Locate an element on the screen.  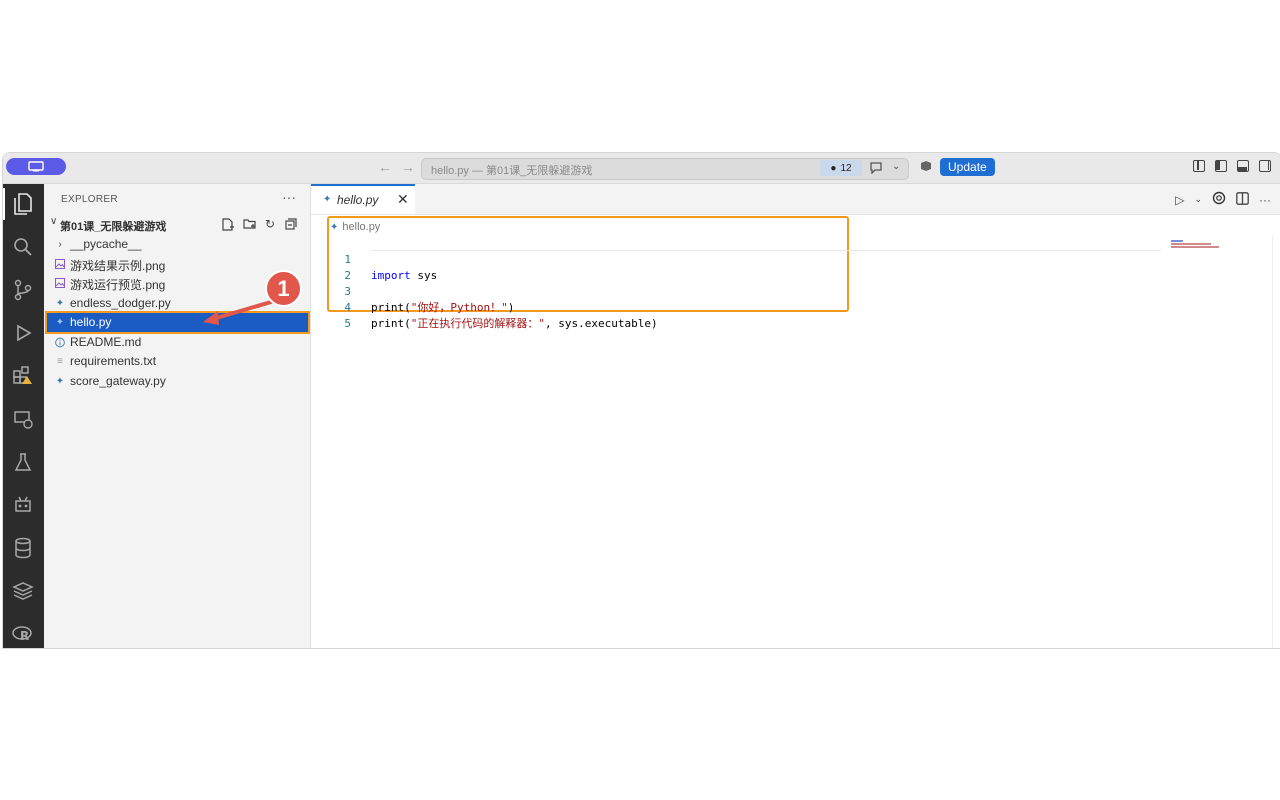
annotation-arrow is located at coordinates (241, 311).